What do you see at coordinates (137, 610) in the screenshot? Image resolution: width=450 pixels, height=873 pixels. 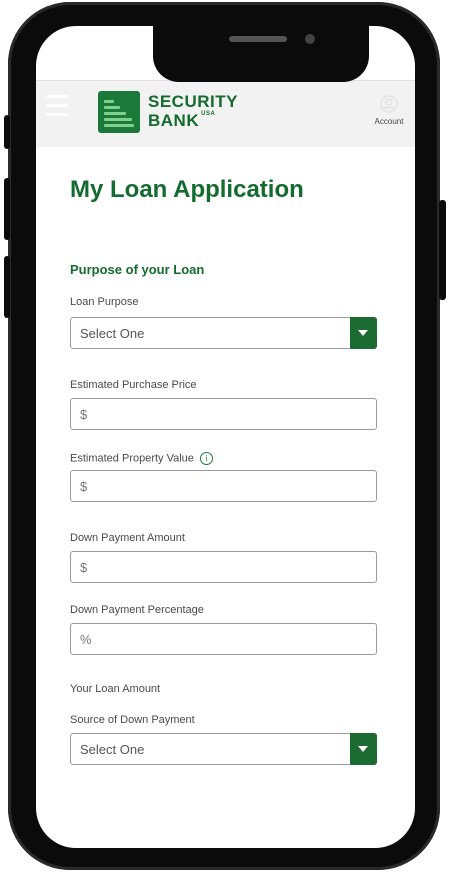 I see `down-payment-percentage-label: Down Payment Percentage` at bounding box center [137, 610].